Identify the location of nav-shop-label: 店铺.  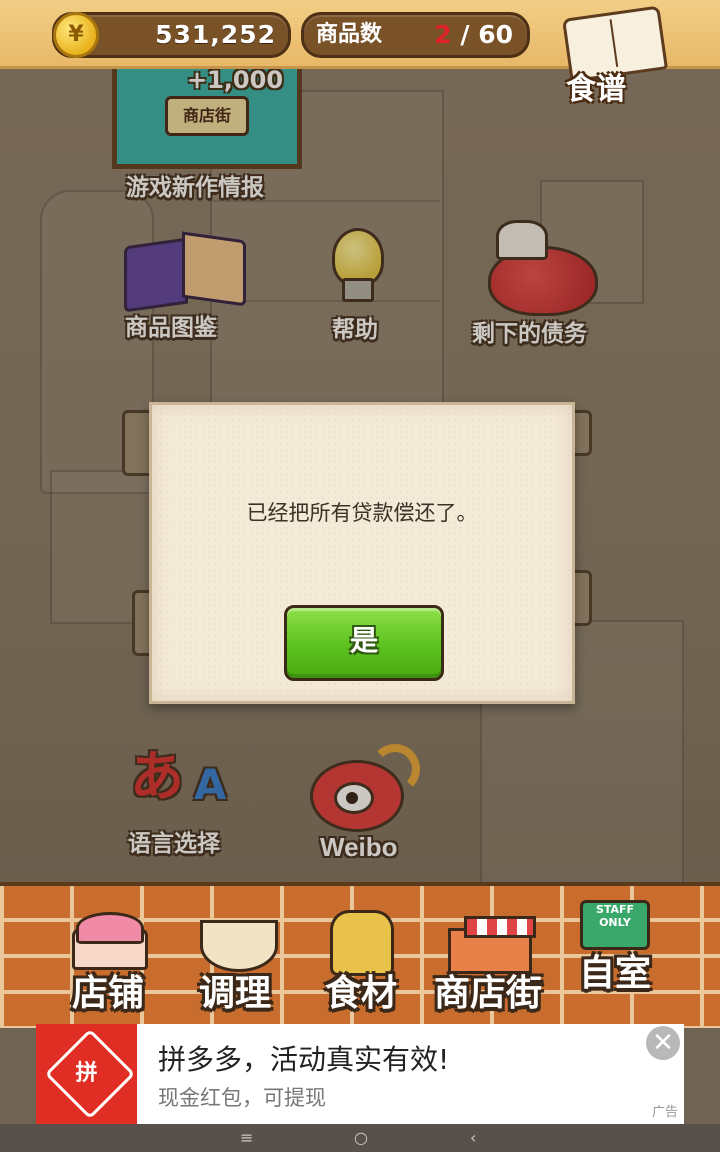
(107, 993).